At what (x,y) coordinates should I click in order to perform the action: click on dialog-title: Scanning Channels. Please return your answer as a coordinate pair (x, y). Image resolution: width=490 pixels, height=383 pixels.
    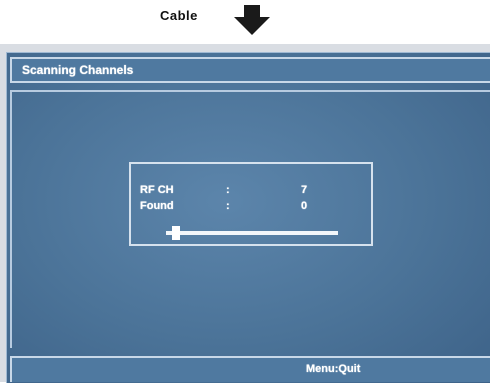
    Looking at the image, I should click on (78, 70).